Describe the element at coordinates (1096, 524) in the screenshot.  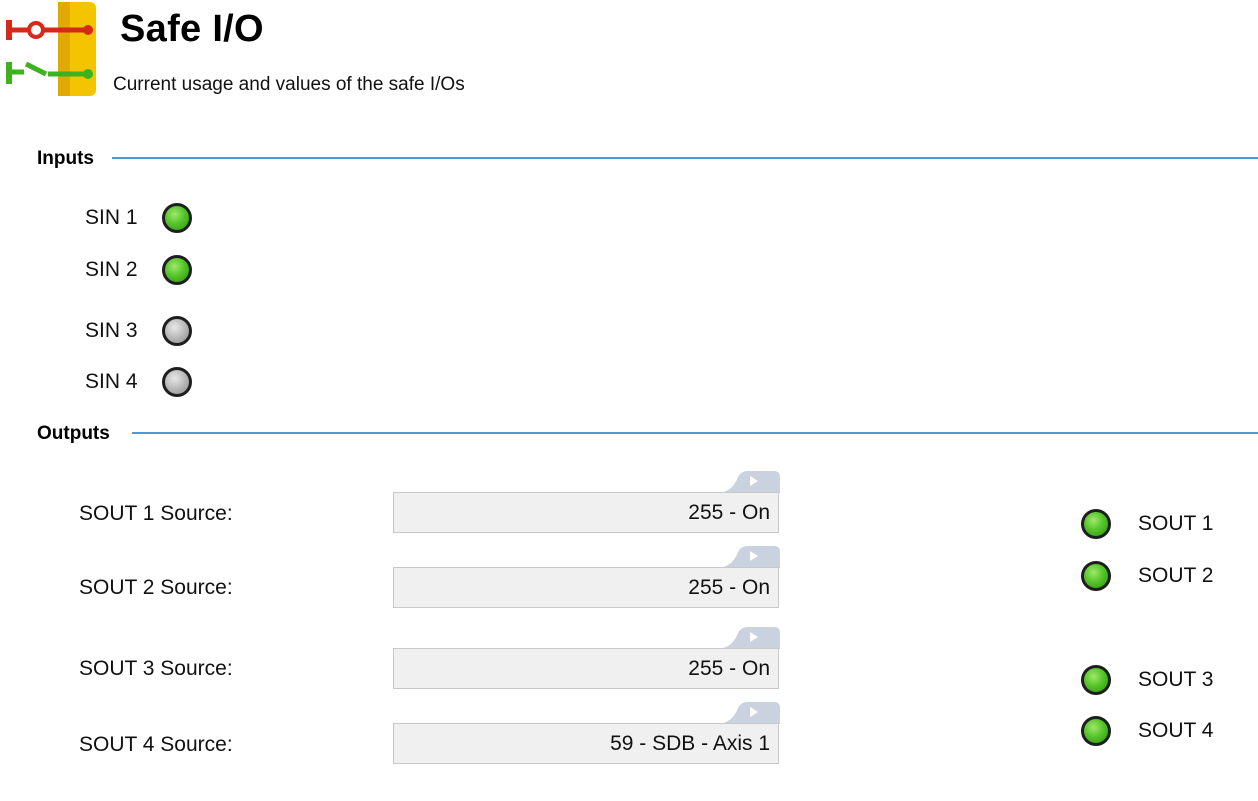
I see `sout-1-led` at that location.